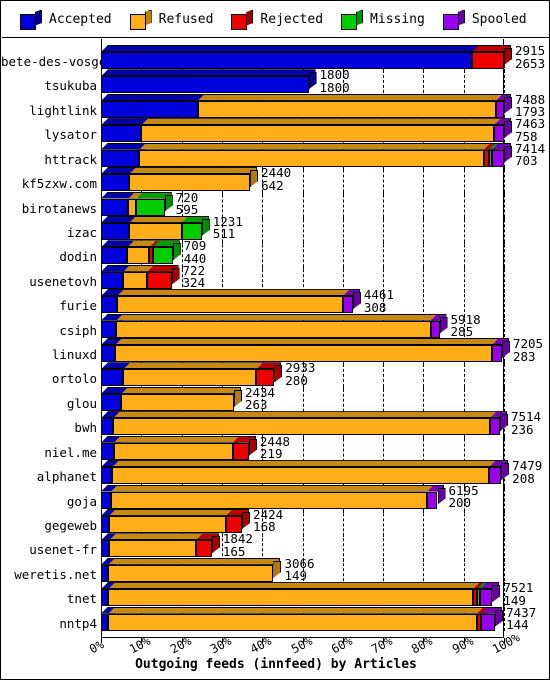  I want to click on y-axis-label: httrack, so click(70, 159).